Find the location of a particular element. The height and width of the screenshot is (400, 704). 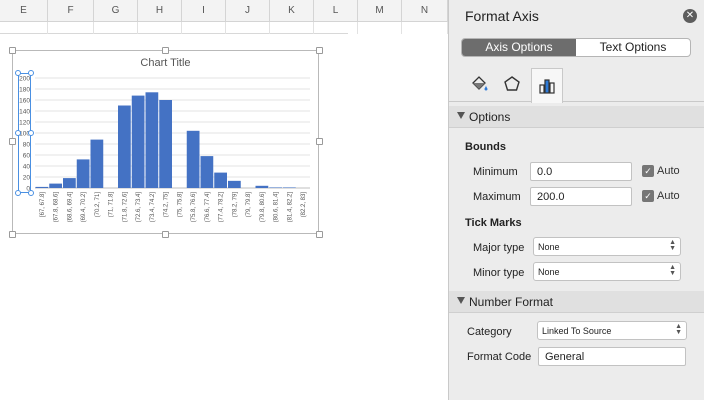

resize-handle-br is located at coordinates (319, 234).